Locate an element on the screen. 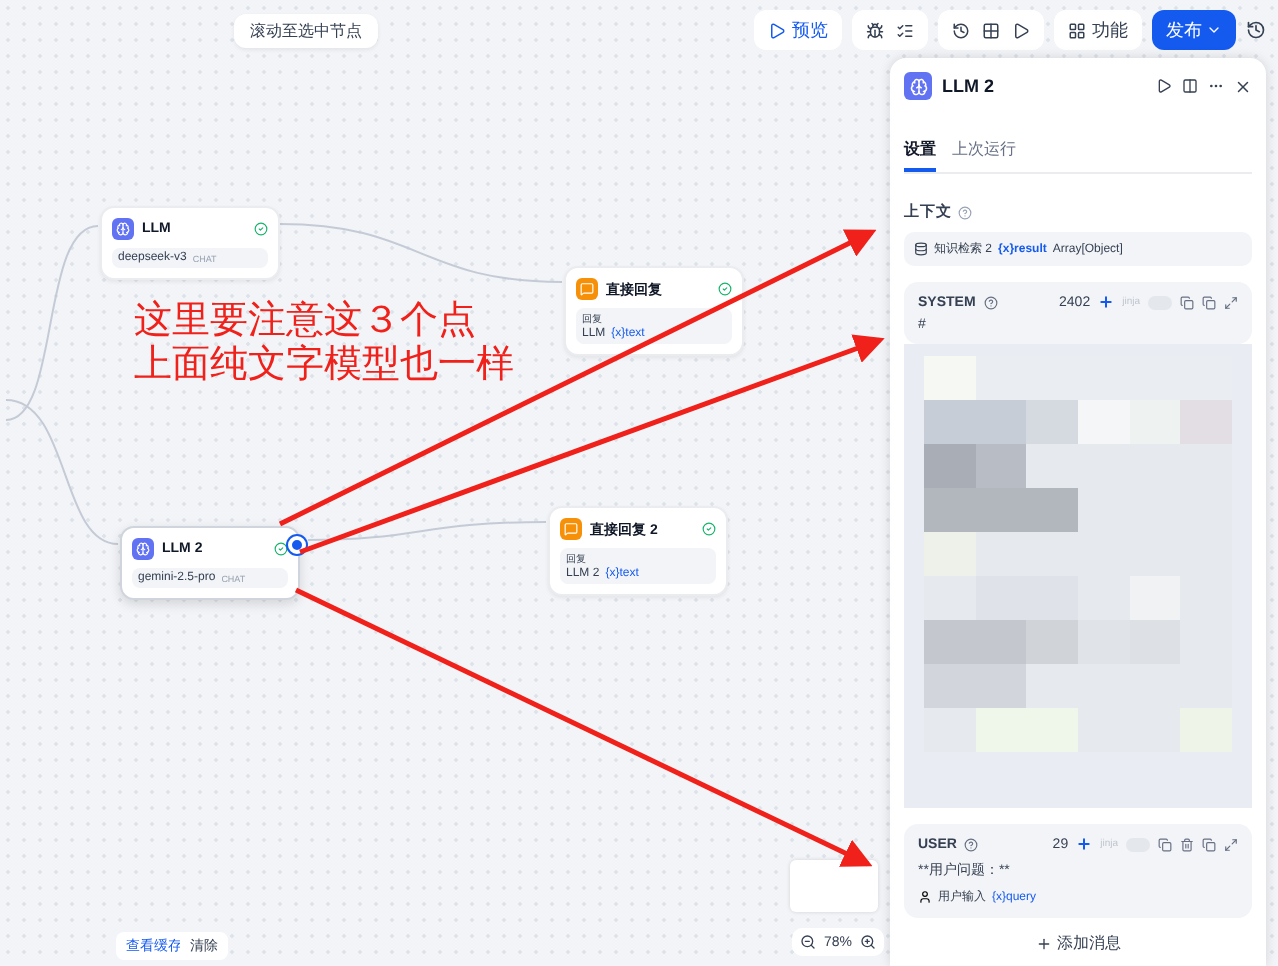 This screenshot has height=966, width=1278. annotation-text: 这里要注意这３个点 上面纯文字模型也一样 is located at coordinates (324, 342).